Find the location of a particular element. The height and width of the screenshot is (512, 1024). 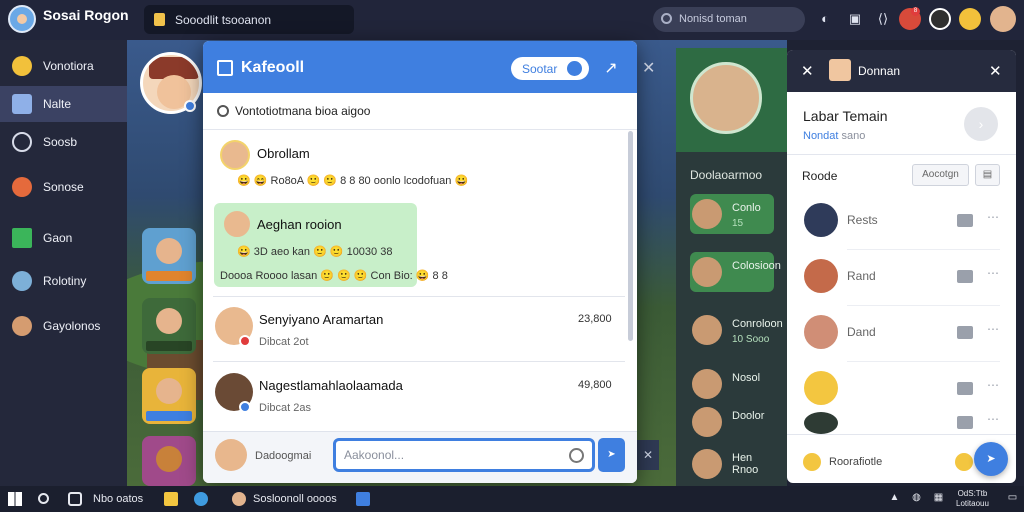

team-member-row: Dand ⋯ is located at coordinates (901, 334).